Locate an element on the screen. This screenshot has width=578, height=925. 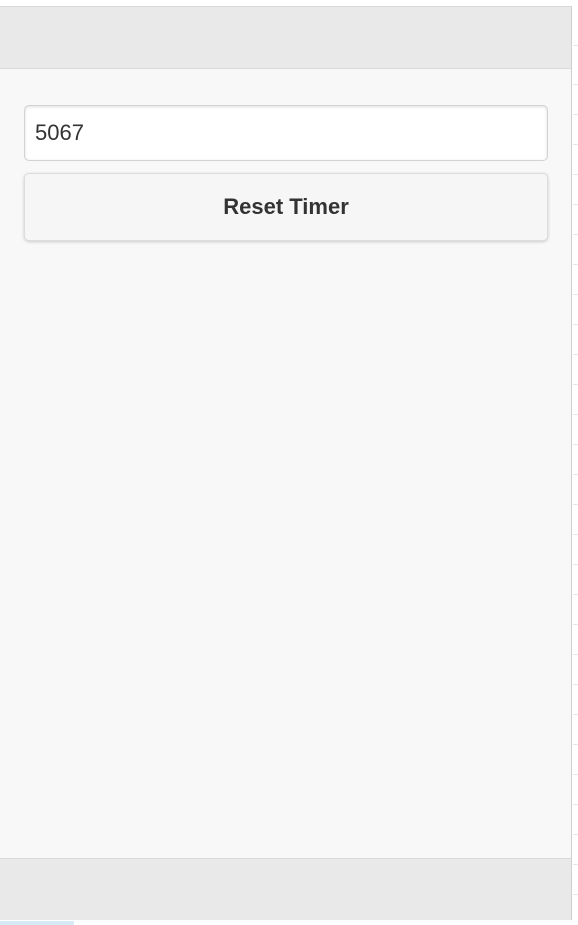
background-edge-strip is located at coordinates (575, 462).